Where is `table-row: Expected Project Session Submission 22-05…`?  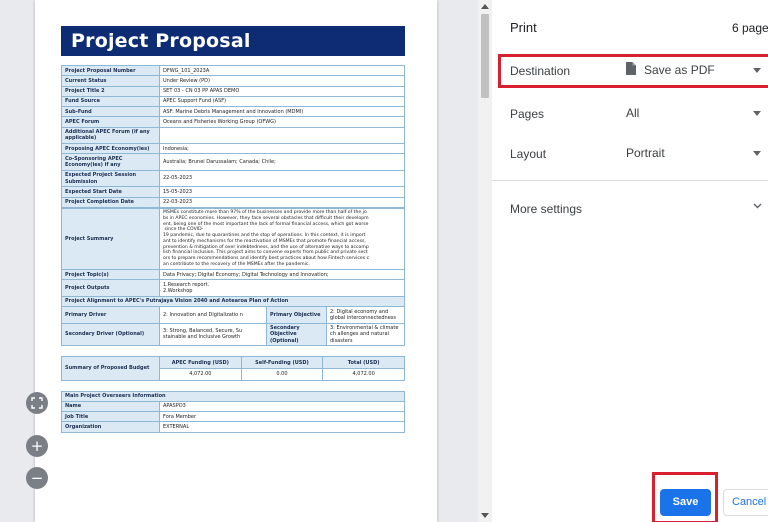 table-row: Expected Project Session Submission 22-05… is located at coordinates (233, 178).